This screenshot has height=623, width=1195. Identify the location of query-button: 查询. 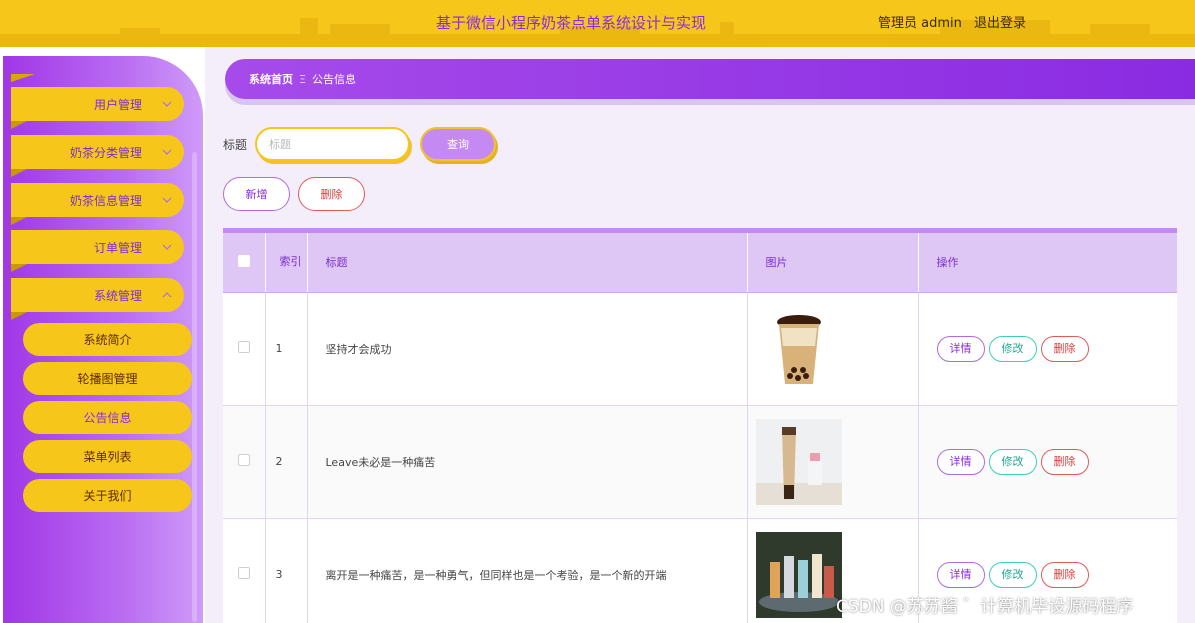
(458, 144).